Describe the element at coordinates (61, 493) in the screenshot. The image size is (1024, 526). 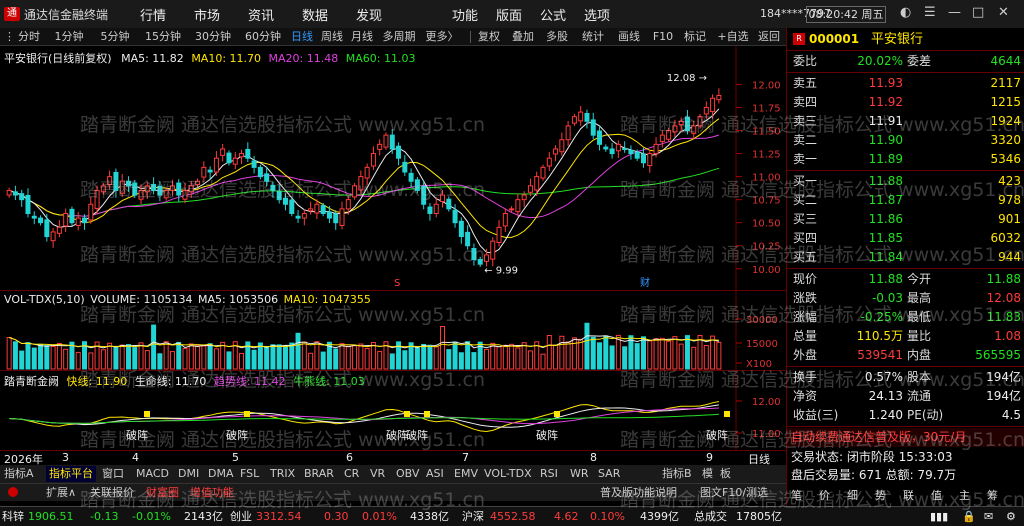
I see `expand-button: 扩展∧` at that location.